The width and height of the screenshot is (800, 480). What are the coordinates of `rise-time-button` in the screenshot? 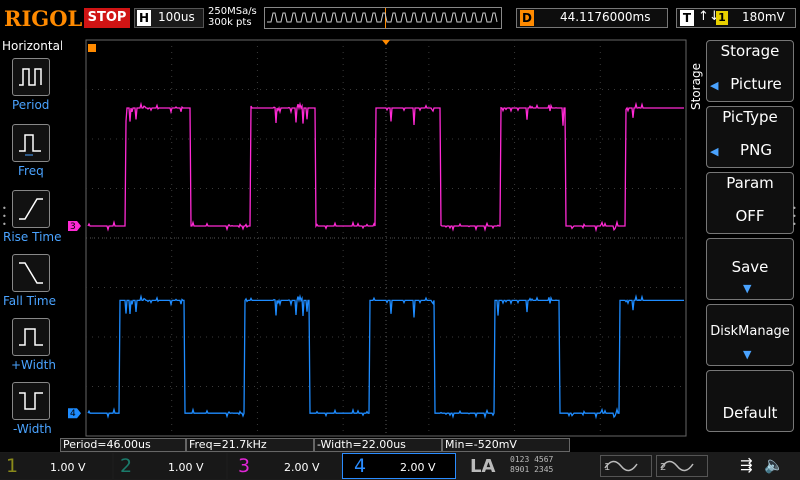 It's located at (31, 209).